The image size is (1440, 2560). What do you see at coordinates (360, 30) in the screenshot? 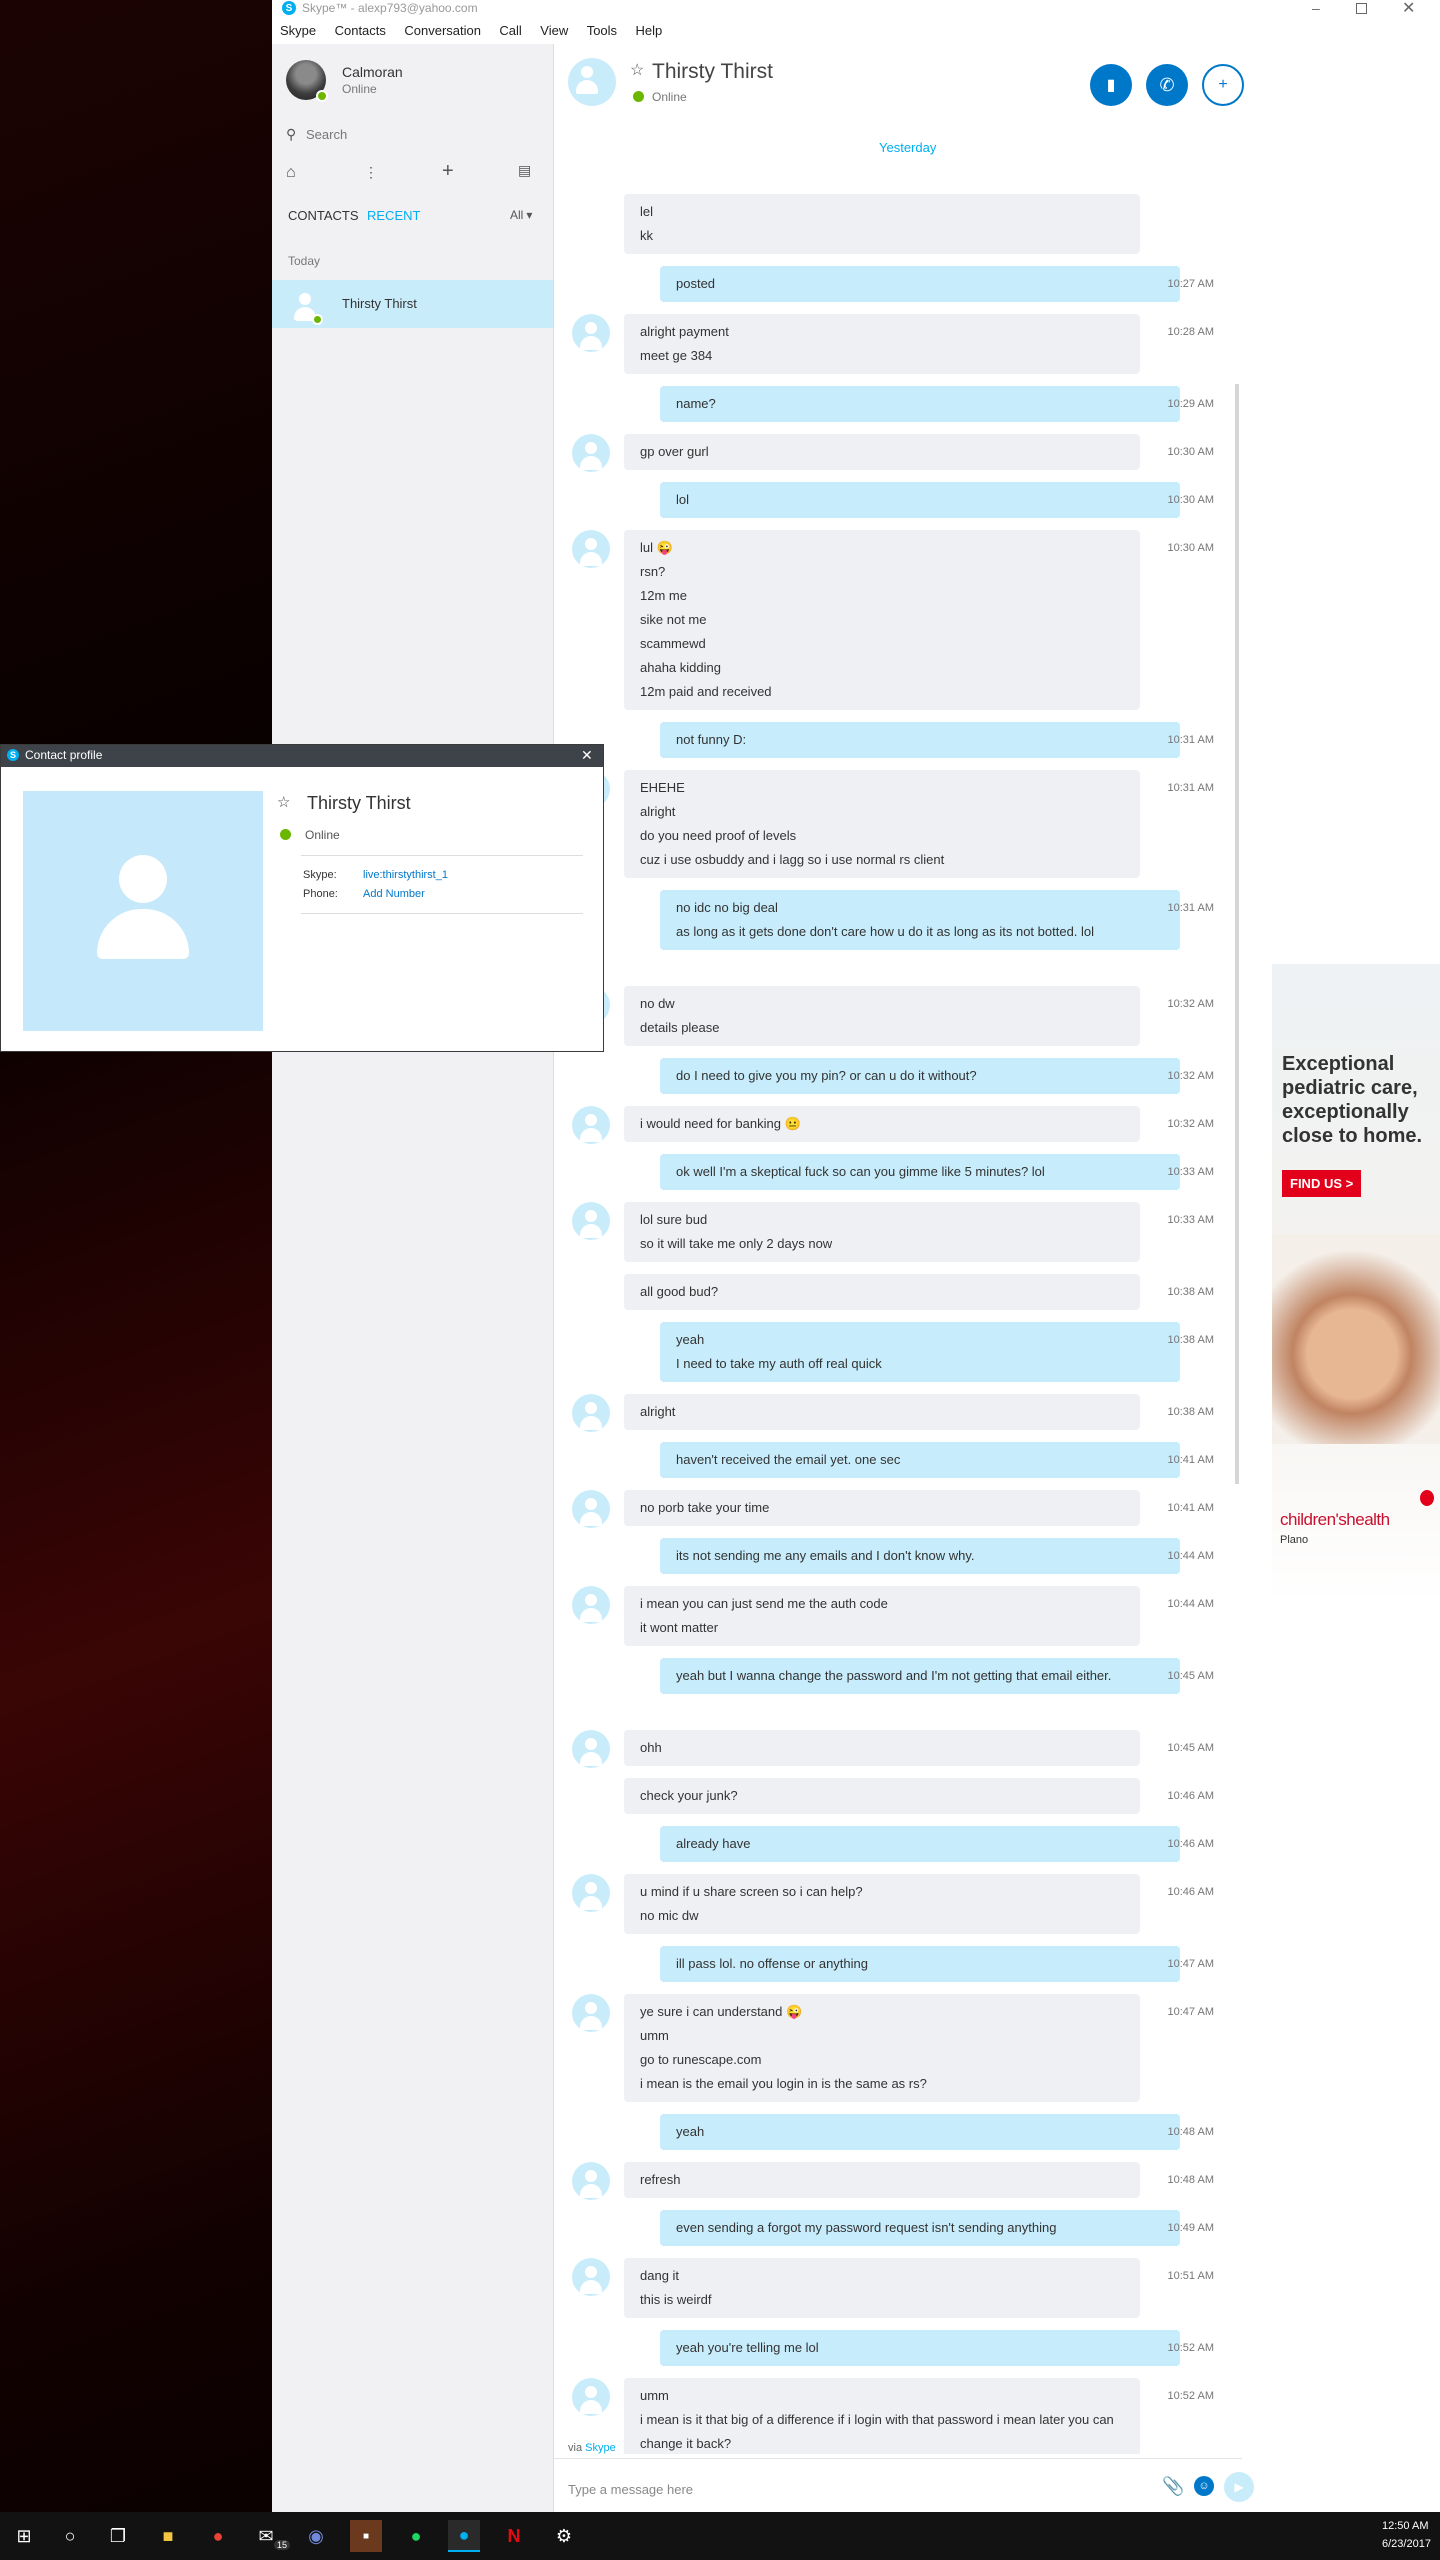
I see `menu-contacts: Contacts` at bounding box center [360, 30].